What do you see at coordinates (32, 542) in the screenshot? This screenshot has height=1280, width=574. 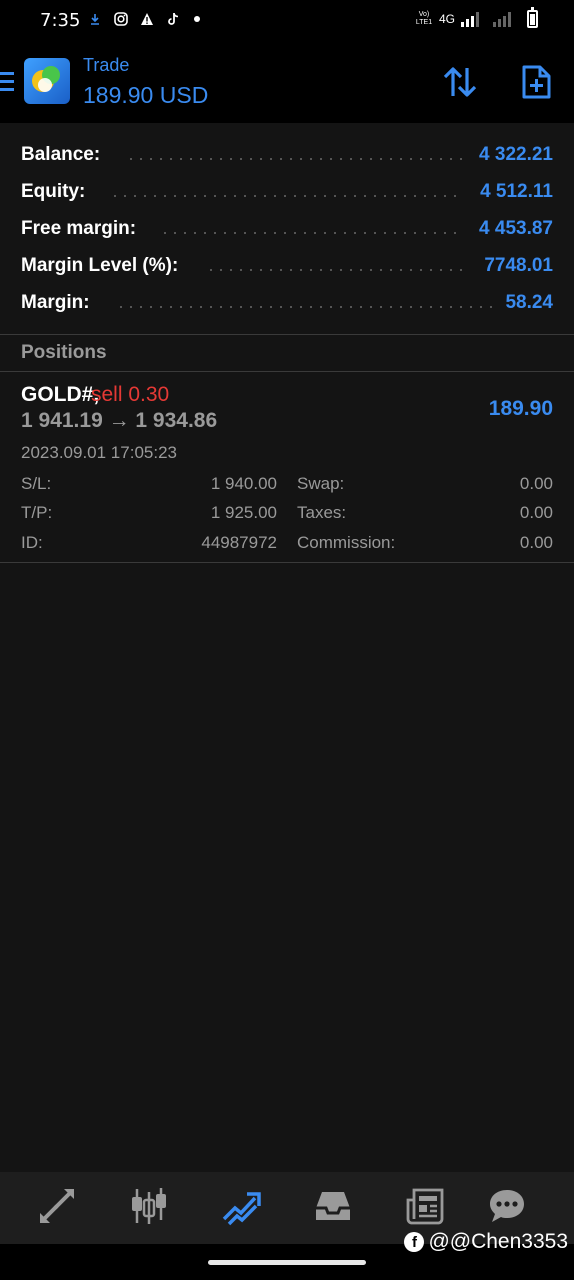 I see `id-label: ID:` at bounding box center [32, 542].